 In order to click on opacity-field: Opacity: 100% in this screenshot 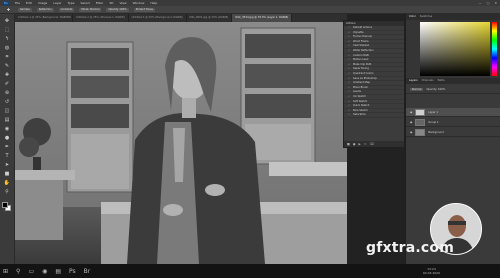, I will do `click(435, 89)`.